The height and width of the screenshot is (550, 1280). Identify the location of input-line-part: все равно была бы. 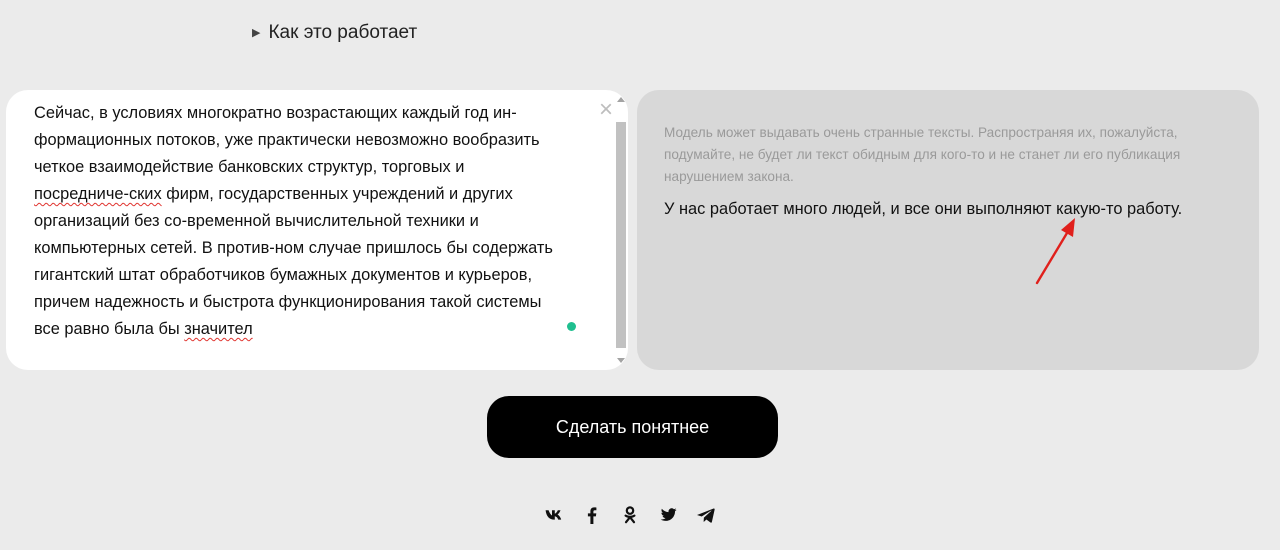
(109, 329).